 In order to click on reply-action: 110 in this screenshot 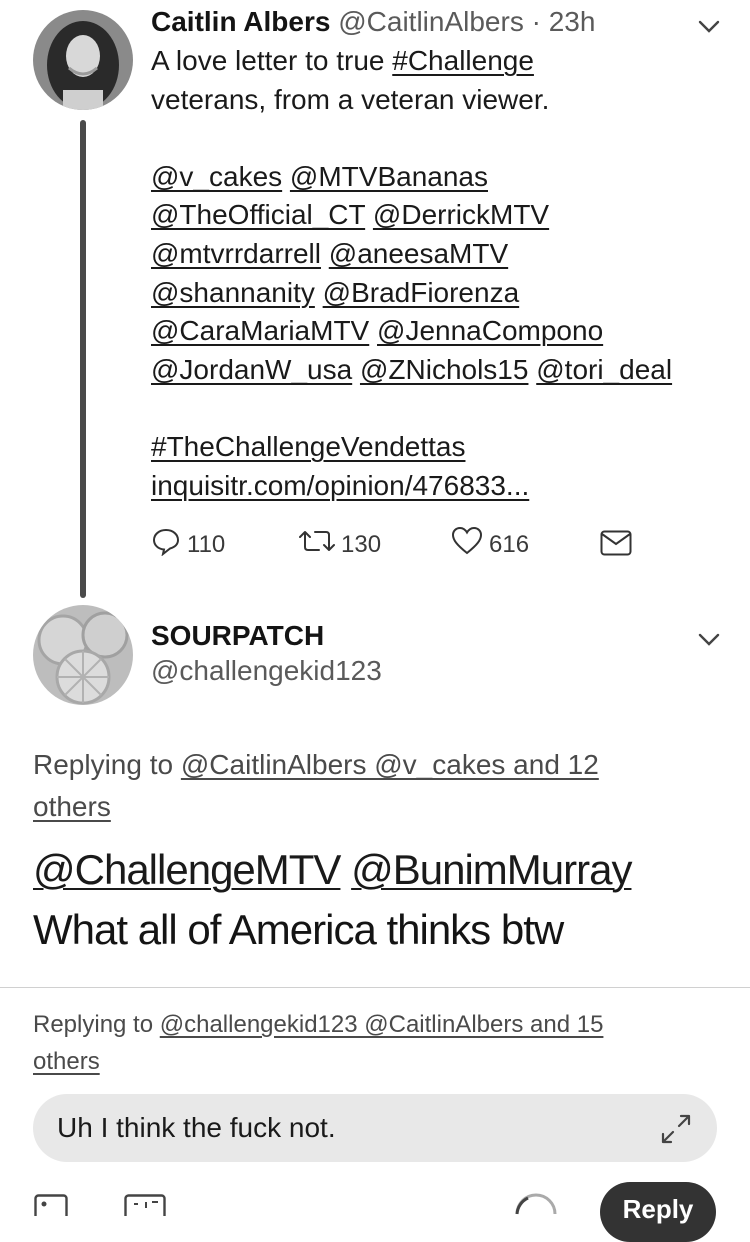, I will do `click(188, 544)`.